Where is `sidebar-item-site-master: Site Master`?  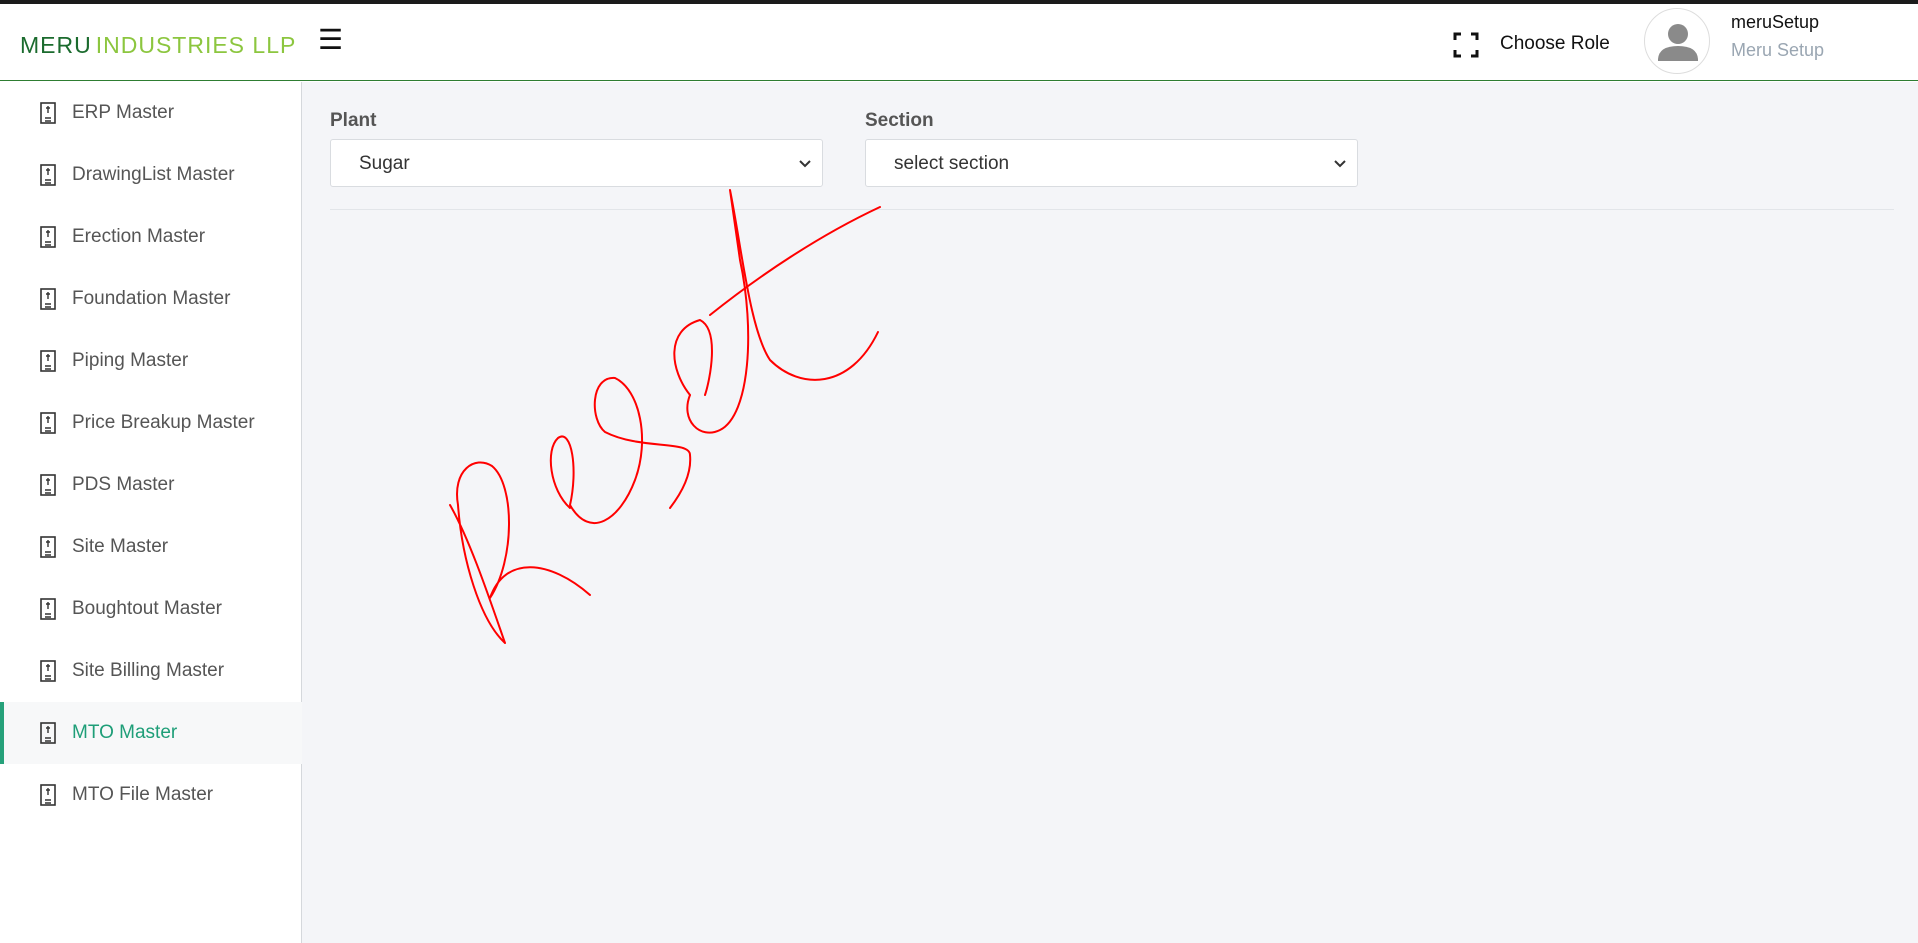
sidebar-item-site-master: Site Master is located at coordinates (151, 547).